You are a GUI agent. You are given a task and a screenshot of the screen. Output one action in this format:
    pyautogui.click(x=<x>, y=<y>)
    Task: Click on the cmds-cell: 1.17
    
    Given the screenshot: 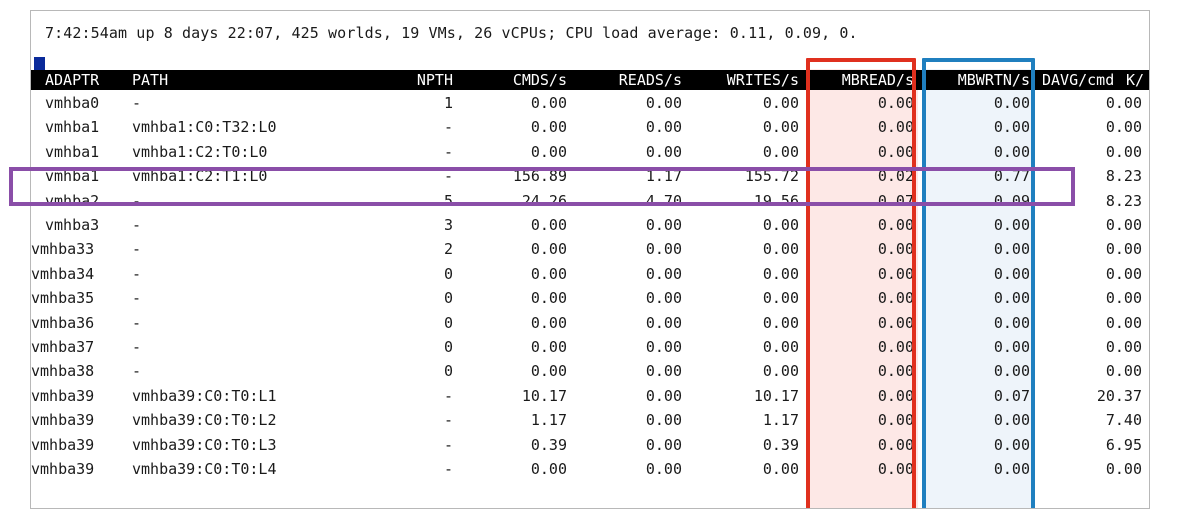 What is the action you would take?
    pyautogui.click(x=548, y=420)
    